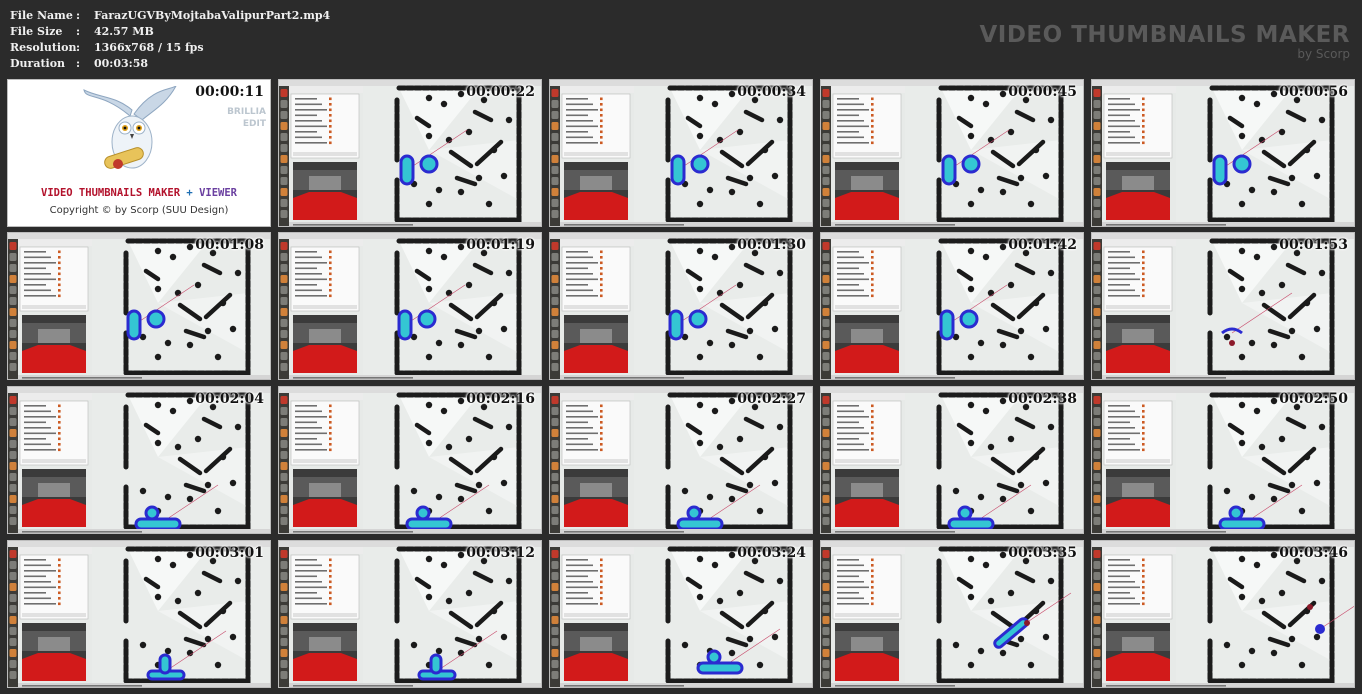 This screenshot has width=1362, height=694. Describe the element at coordinates (410, 306) in the screenshot. I see `video-thumbnail: 00:01:19` at that location.